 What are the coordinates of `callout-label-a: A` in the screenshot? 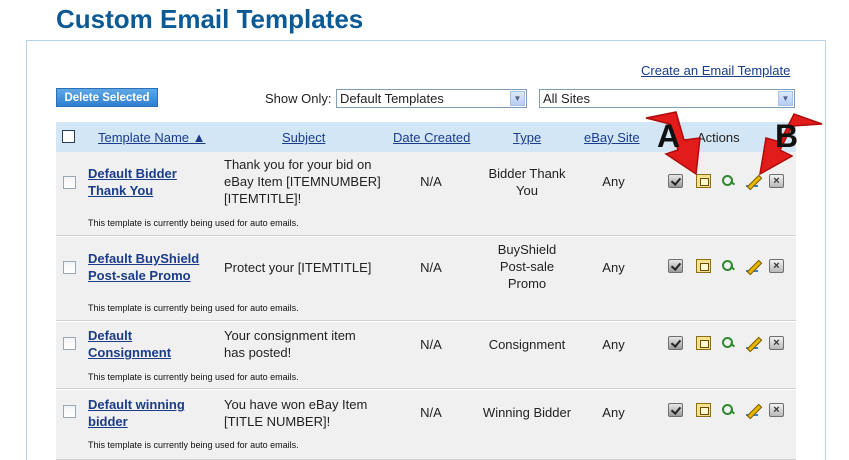 It's located at (669, 136).